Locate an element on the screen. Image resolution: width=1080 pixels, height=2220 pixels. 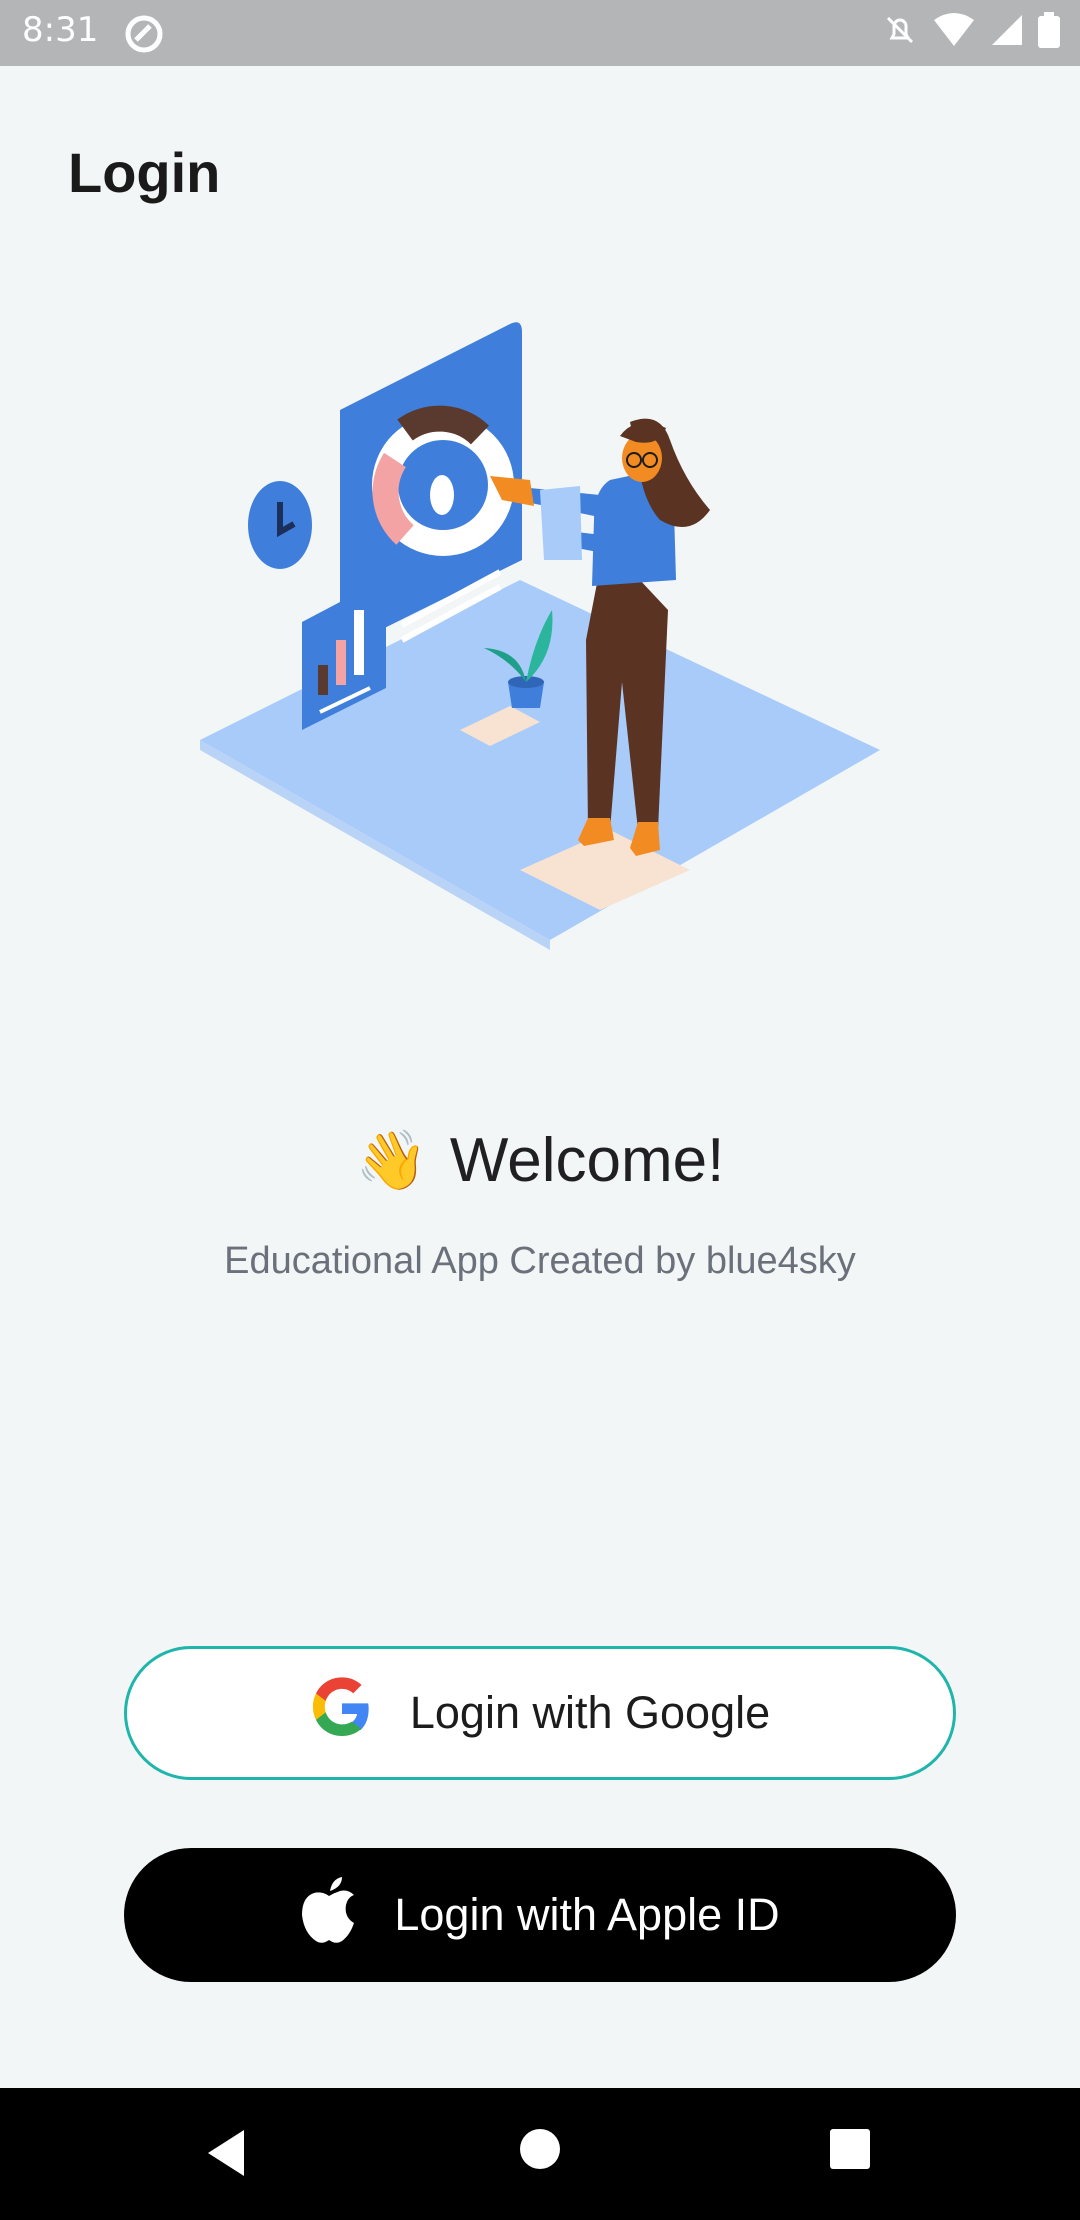
navigation-bar is located at coordinates (540, 2154).